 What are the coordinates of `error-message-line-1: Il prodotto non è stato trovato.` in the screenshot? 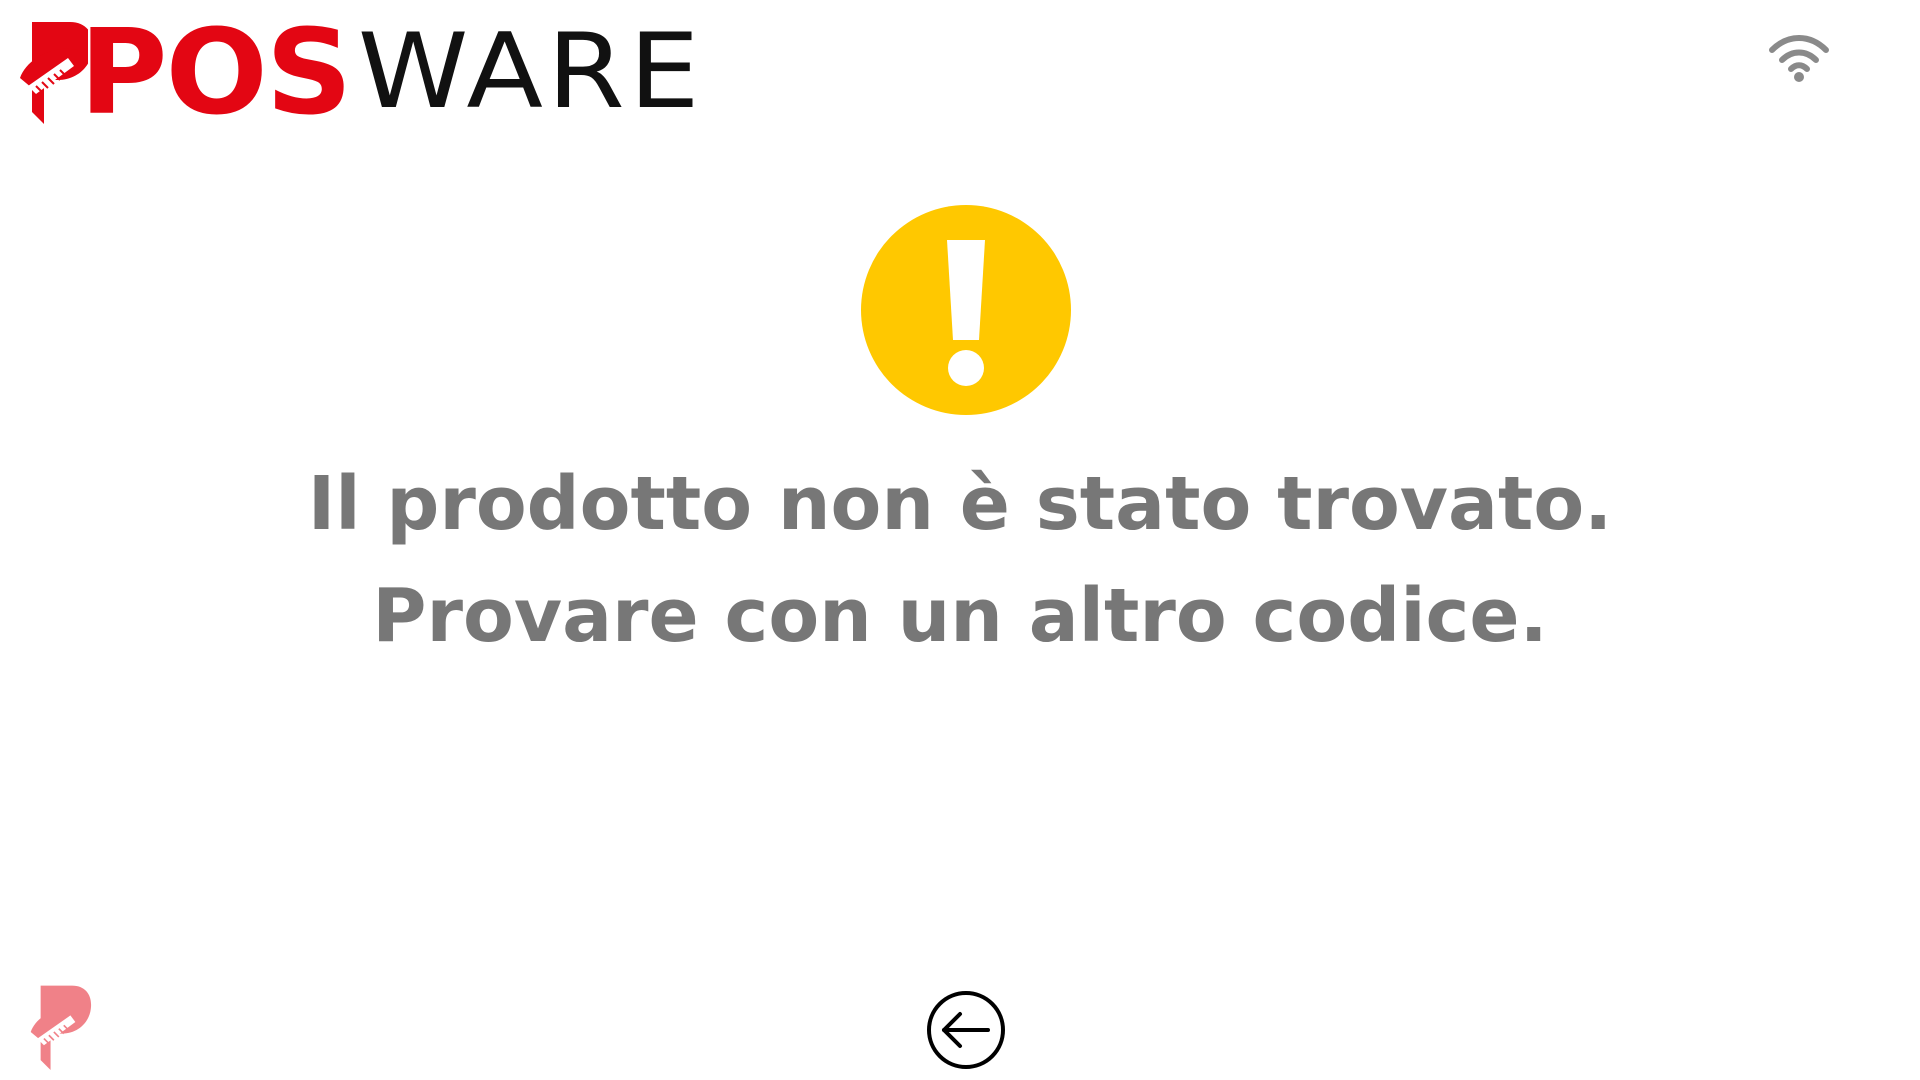 It's located at (960, 504).